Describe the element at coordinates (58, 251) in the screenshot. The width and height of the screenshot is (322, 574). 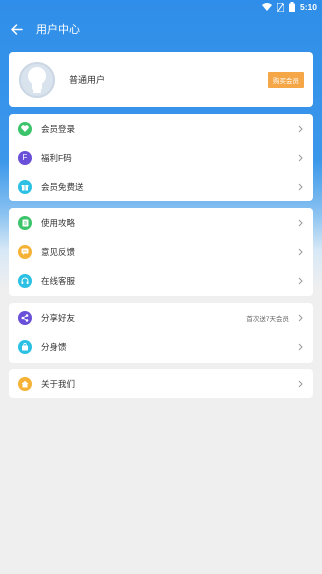
I see `menu-item-label: 意见反馈` at that location.